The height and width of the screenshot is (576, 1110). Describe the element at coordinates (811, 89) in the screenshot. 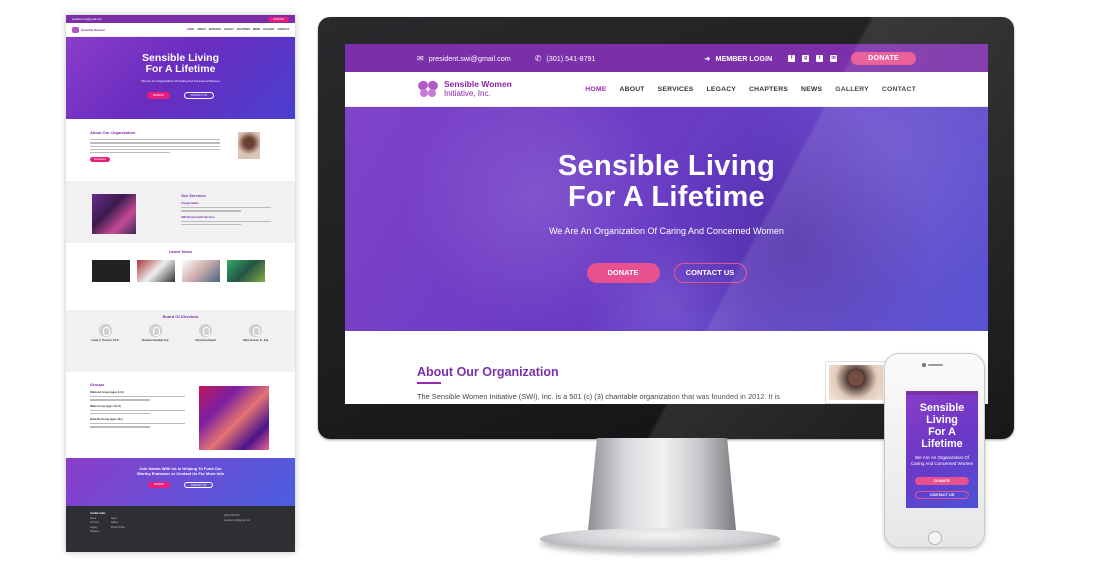

I see `nav-news: NEWS` at that location.